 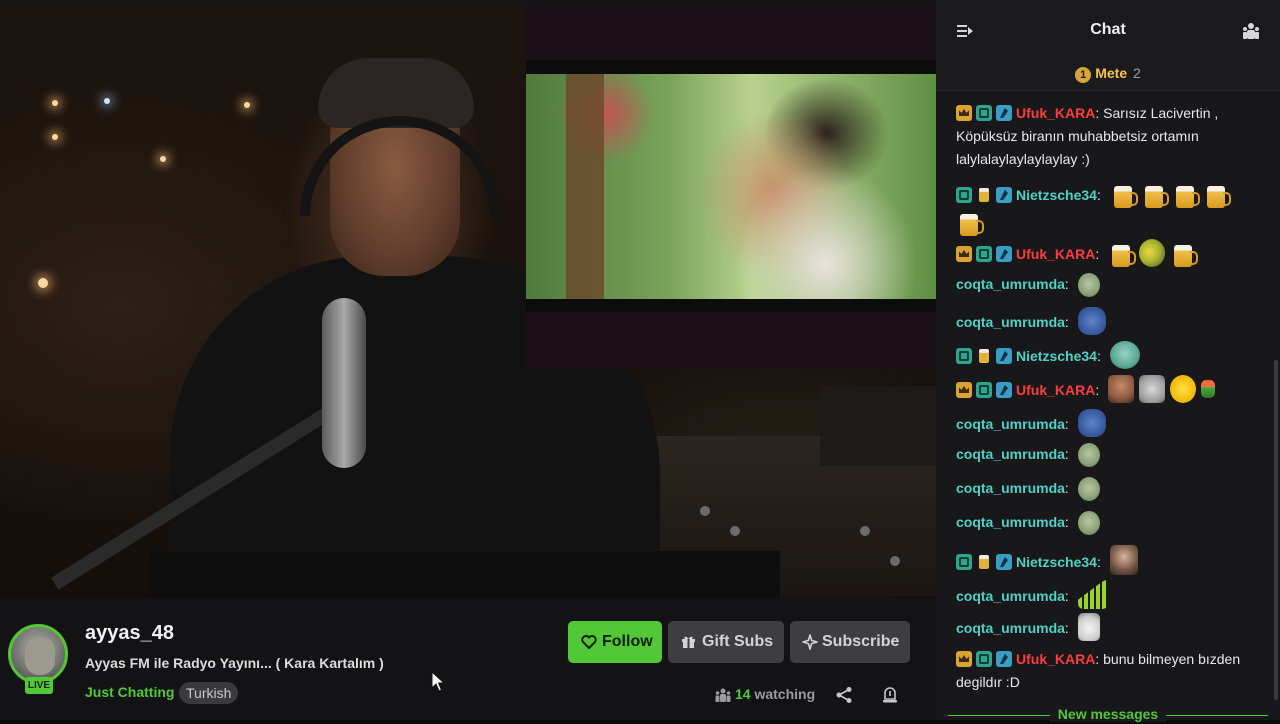 I want to click on share-icon, so click(x=844, y=695).